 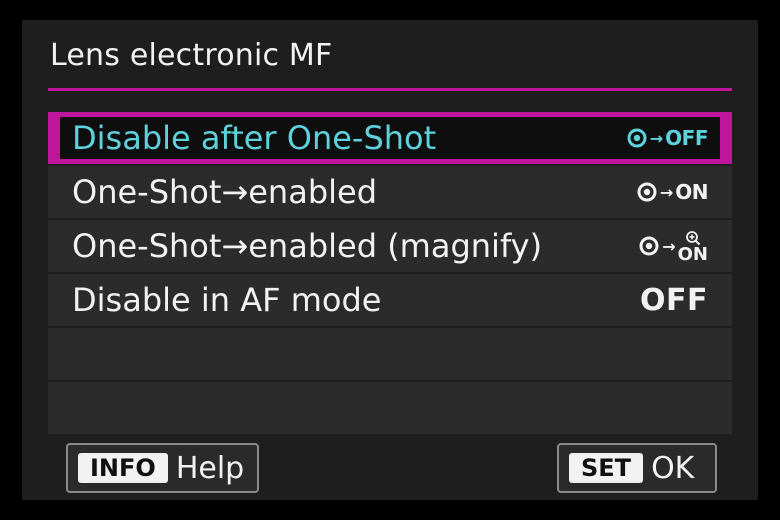 I want to click on help-label: Help, so click(x=210, y=468).